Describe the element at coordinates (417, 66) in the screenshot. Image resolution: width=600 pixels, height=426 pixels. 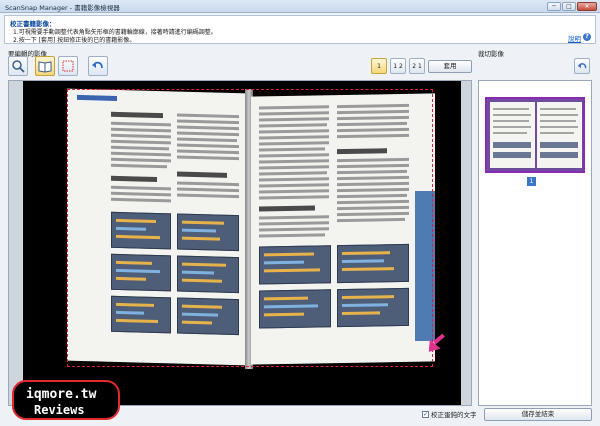
I see `right-left-page-button: 2 1` at that location.